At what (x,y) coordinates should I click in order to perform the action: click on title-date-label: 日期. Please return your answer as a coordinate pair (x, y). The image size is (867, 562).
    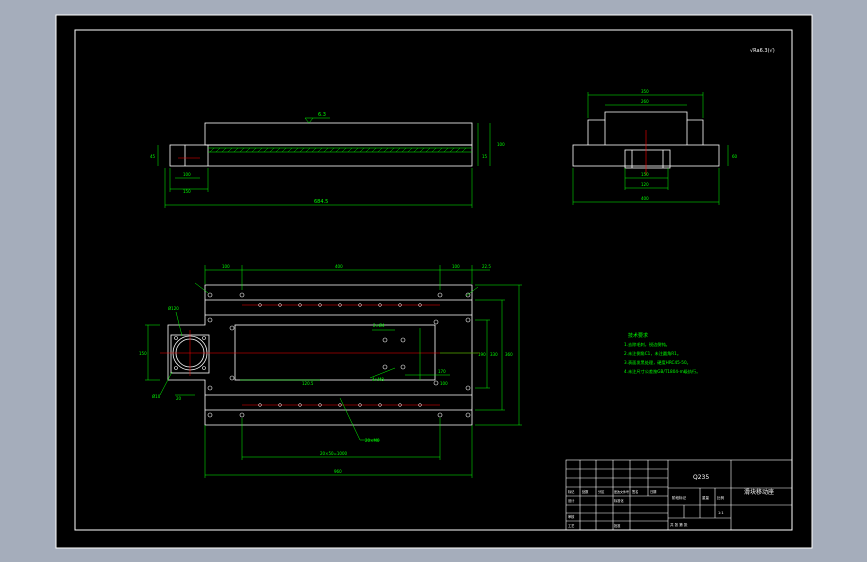
    Looking at the image, I should click on (653, 491).